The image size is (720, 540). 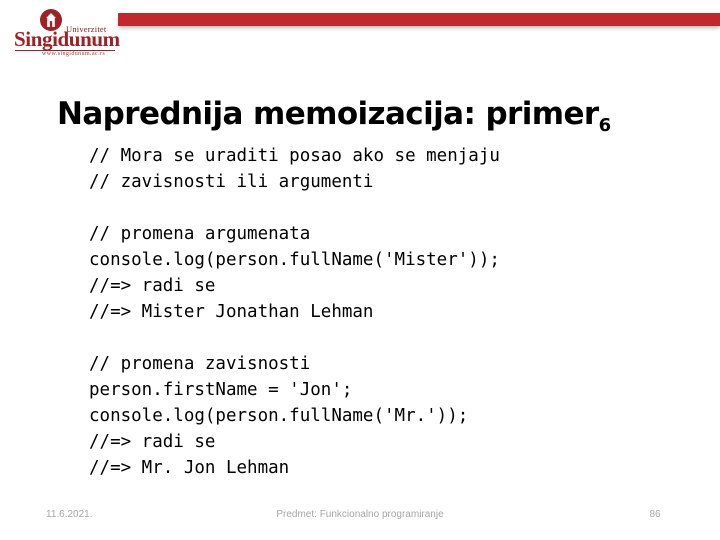 I want to click on code-line: // promena argumenata, so click(x=200, y=234).